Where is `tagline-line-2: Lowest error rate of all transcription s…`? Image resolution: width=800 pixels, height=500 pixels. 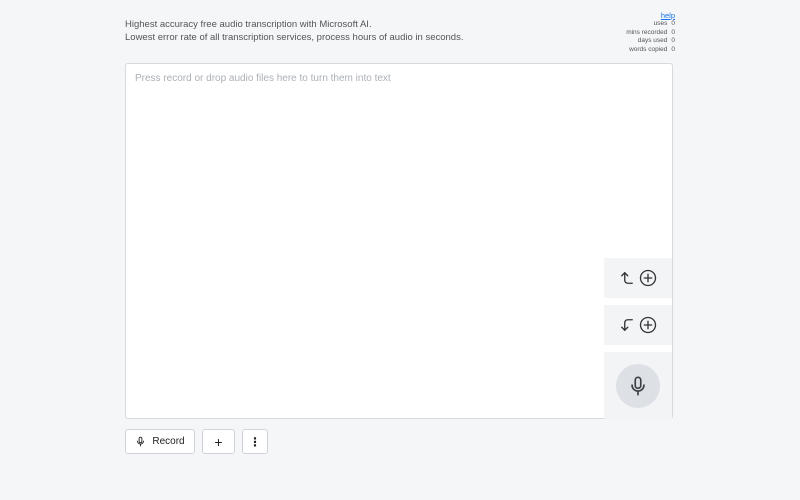 tagline-line-2: Lowest error rate of all transcription s… is located at coordinates (294, 37).